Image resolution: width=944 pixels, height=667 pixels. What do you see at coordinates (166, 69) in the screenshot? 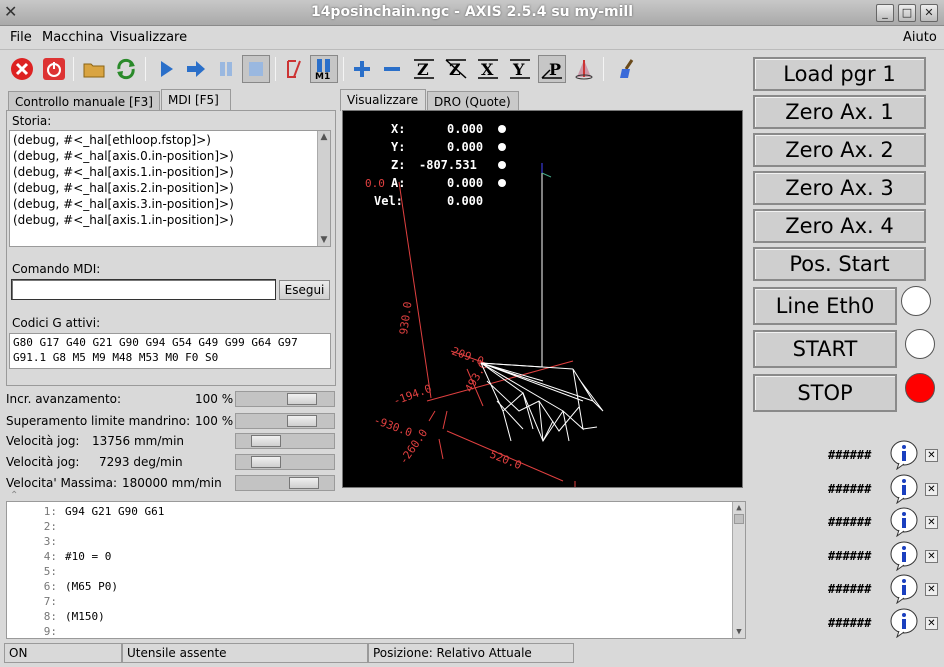
I see `run-icon` at bounding box center [166, 69].